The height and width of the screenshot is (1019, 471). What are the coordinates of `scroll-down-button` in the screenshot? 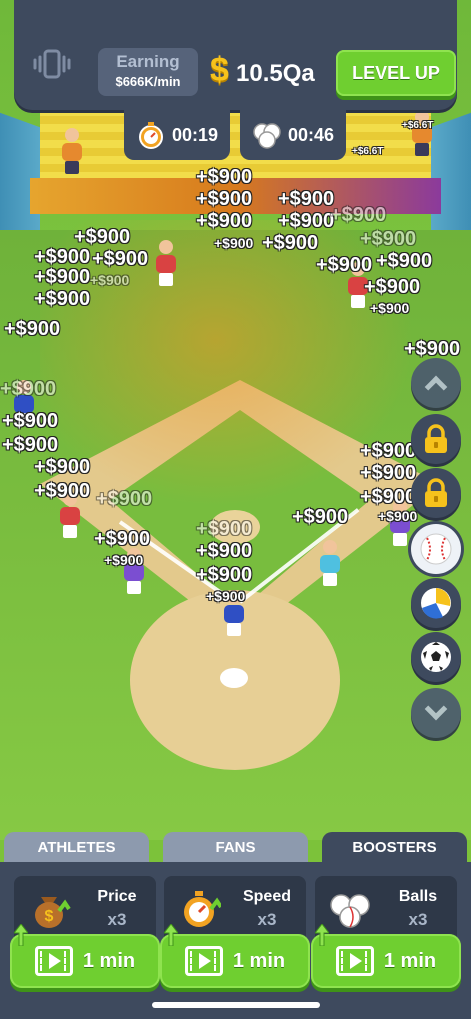 It's located at (436, 713).